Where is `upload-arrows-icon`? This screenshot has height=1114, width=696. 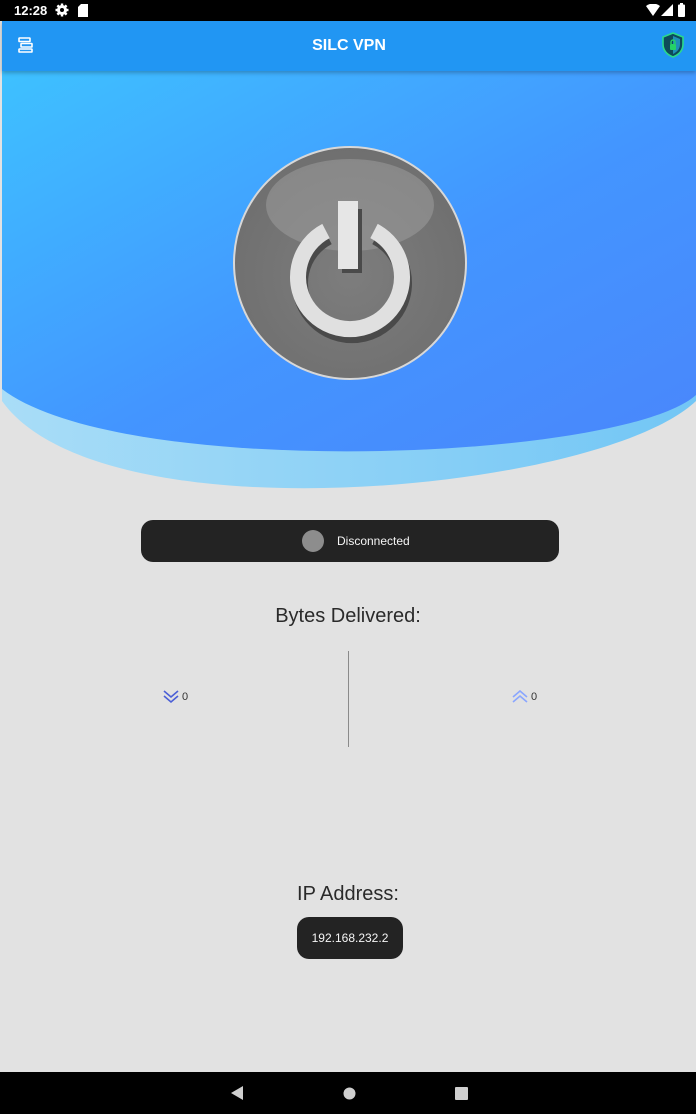
upload-arrows-icon is located at coordinates (520, 696).